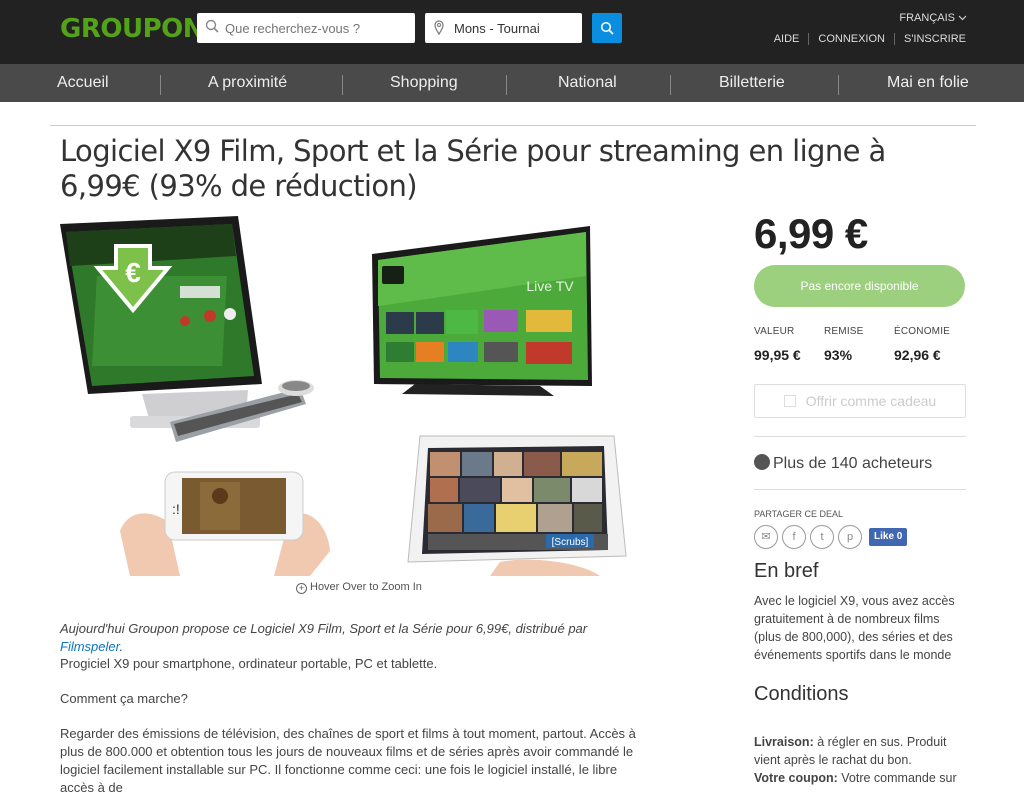  Describe the element at coordinates (83, 83) in the screenshot. I see `nav-item-accueil: Accueil` at that location.